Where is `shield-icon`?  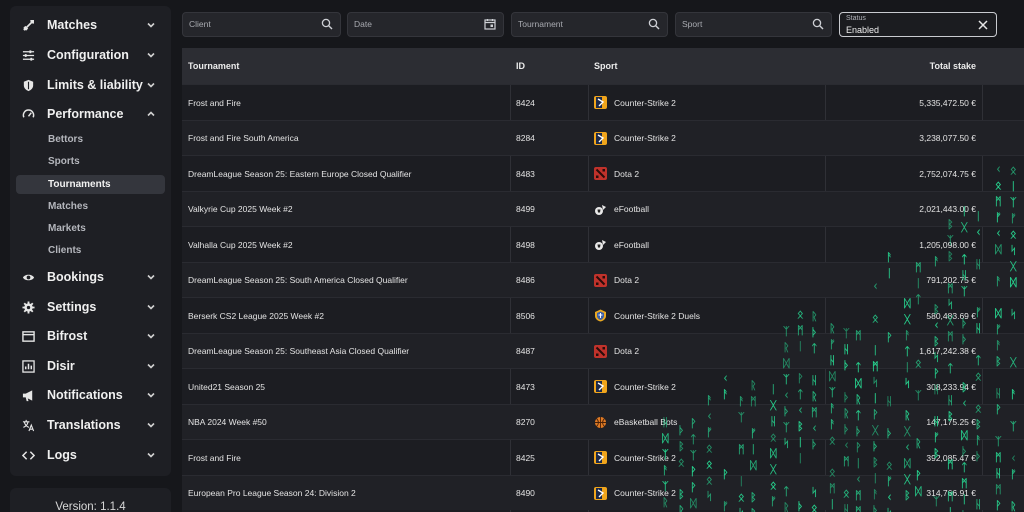
shield-icon is located at coordinates (28, 85).